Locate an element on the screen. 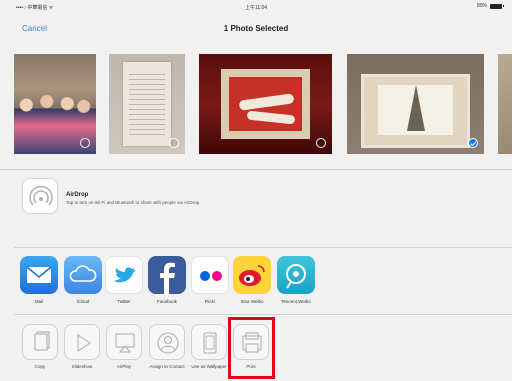  share-flickr: Flickr is located at coordinates (210, 280).